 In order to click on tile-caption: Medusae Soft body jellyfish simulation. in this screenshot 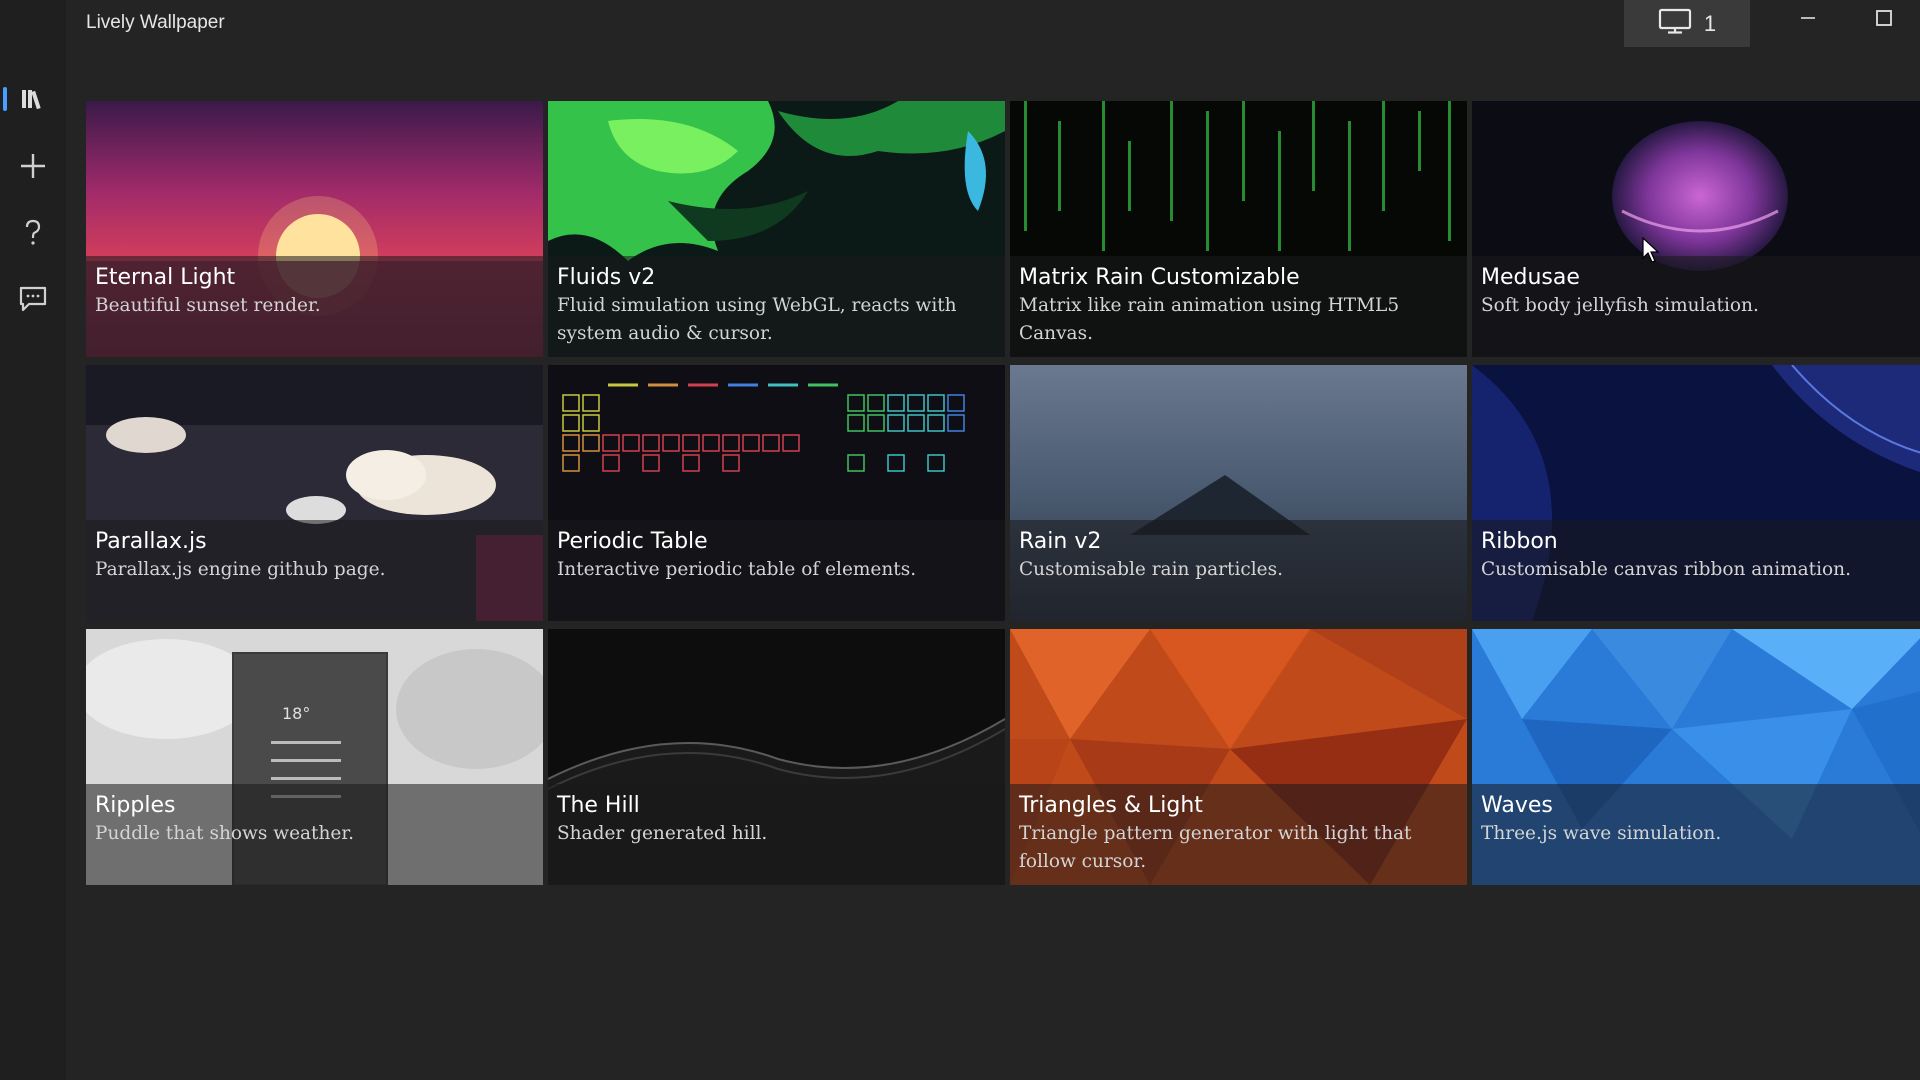, I will do `click(1696, 306)`.